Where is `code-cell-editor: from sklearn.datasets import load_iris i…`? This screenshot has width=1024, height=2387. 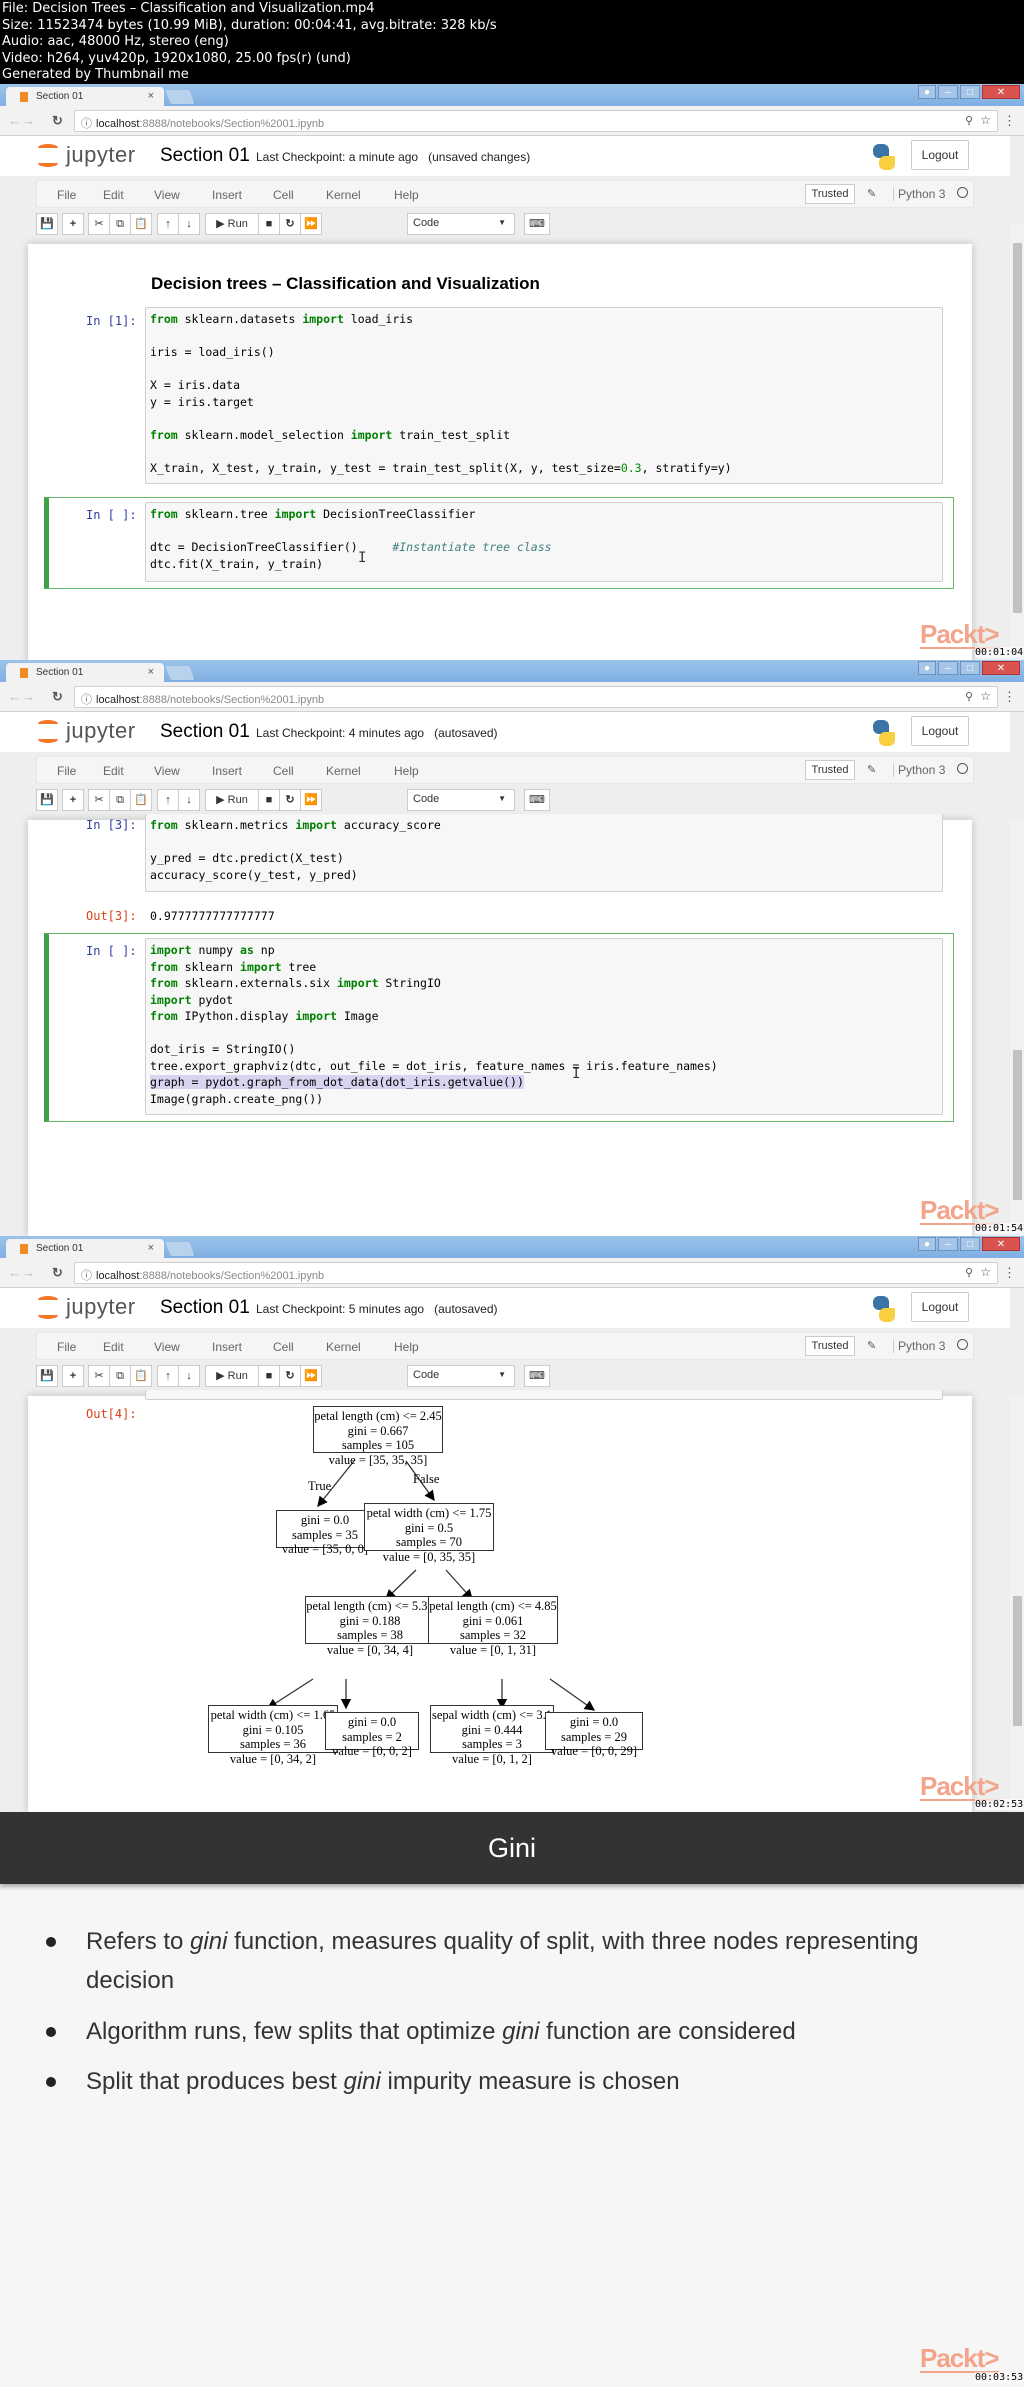
code-cell-editor: from sklearn.datasets import load_iris i… is located at coordinates (544, 395).